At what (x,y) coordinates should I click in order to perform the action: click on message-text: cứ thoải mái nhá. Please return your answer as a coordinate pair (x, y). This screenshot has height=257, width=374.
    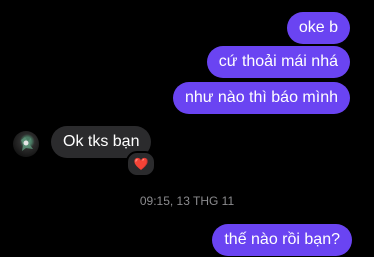
    Looking at the image, I should click on (278, 61).